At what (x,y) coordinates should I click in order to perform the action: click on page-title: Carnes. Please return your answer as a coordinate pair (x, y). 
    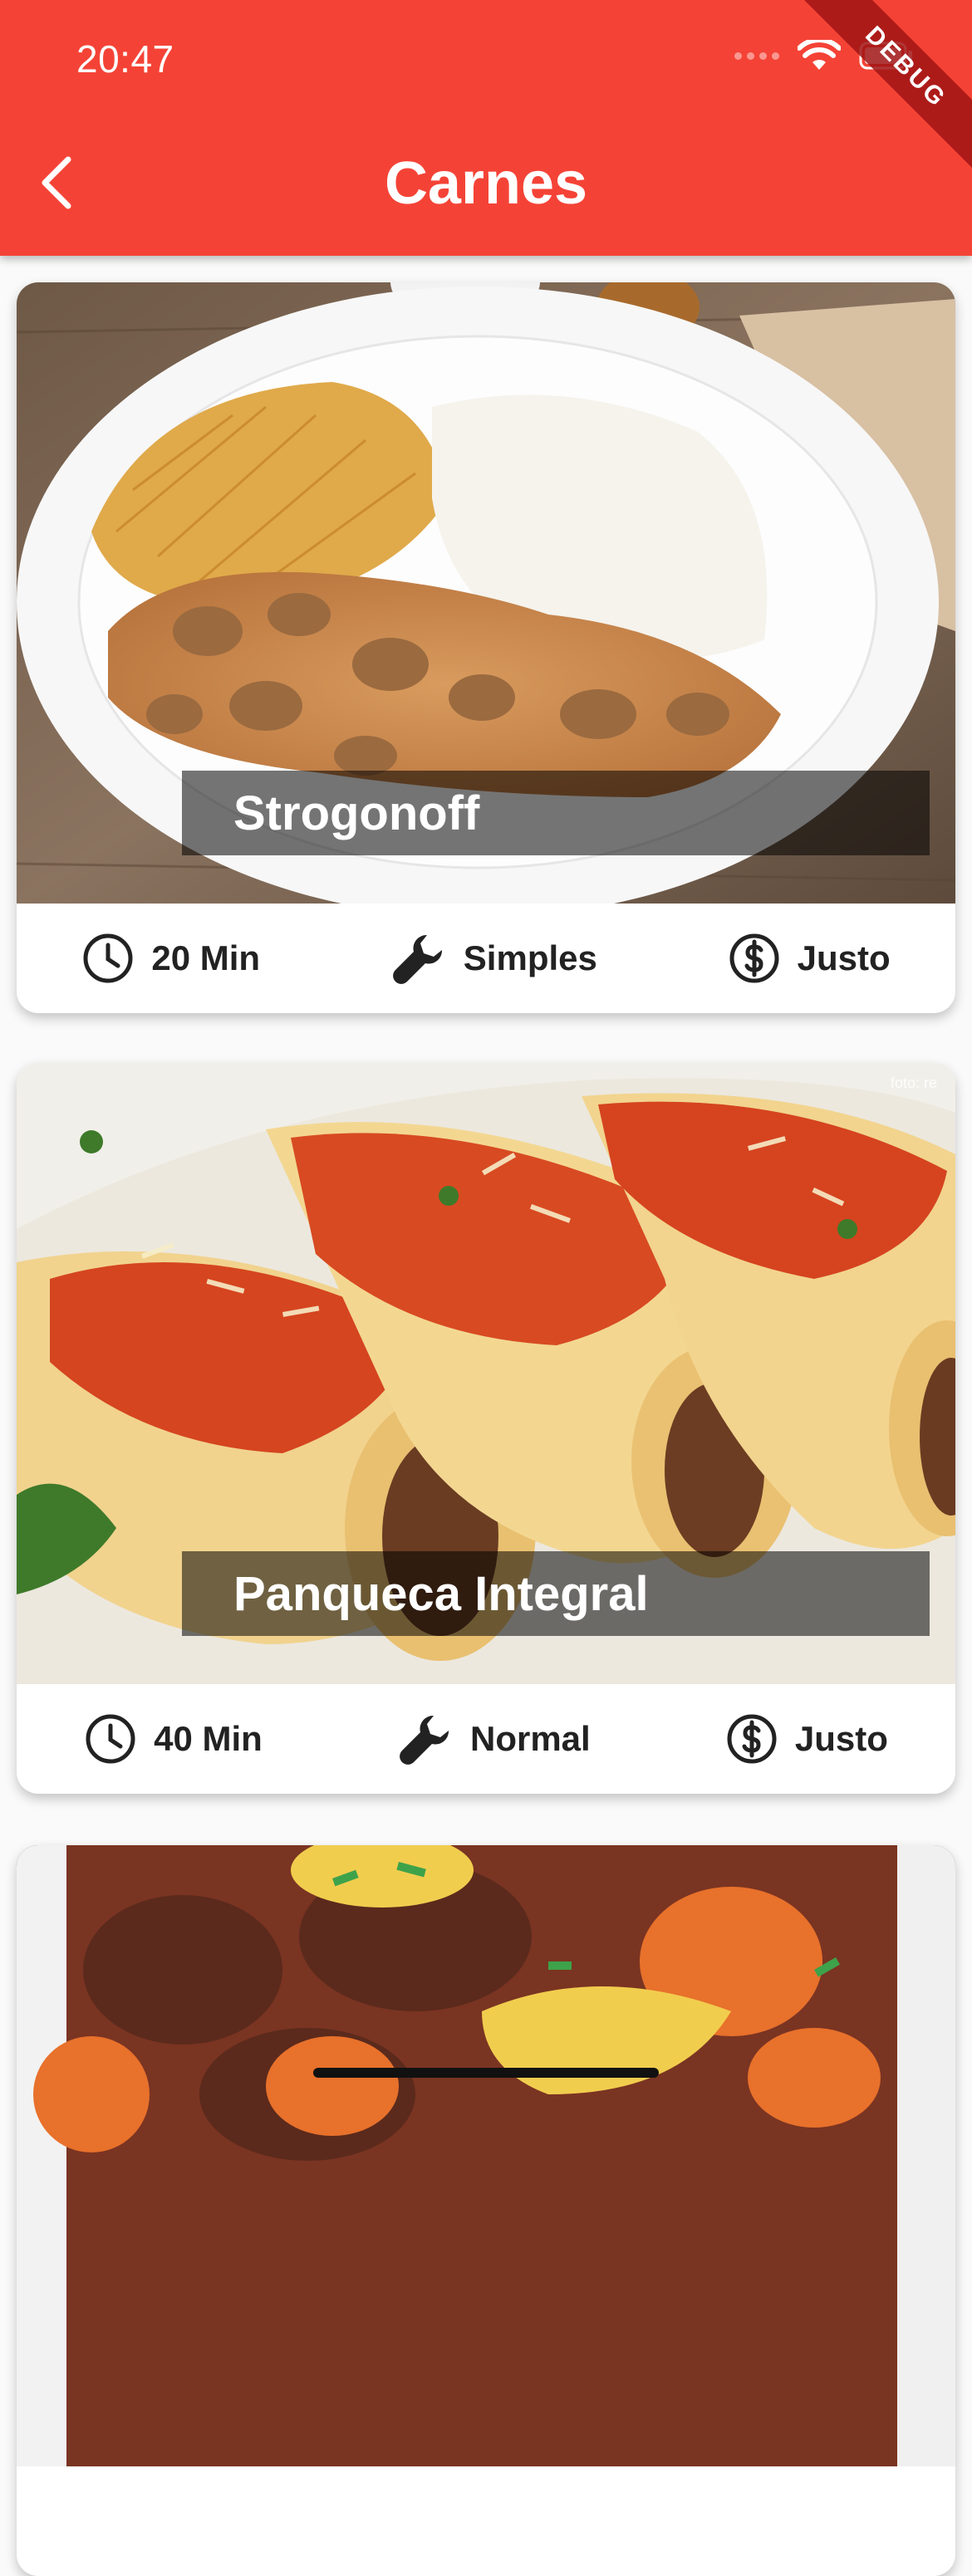
    Looking at the image, I should click on (486, 184).